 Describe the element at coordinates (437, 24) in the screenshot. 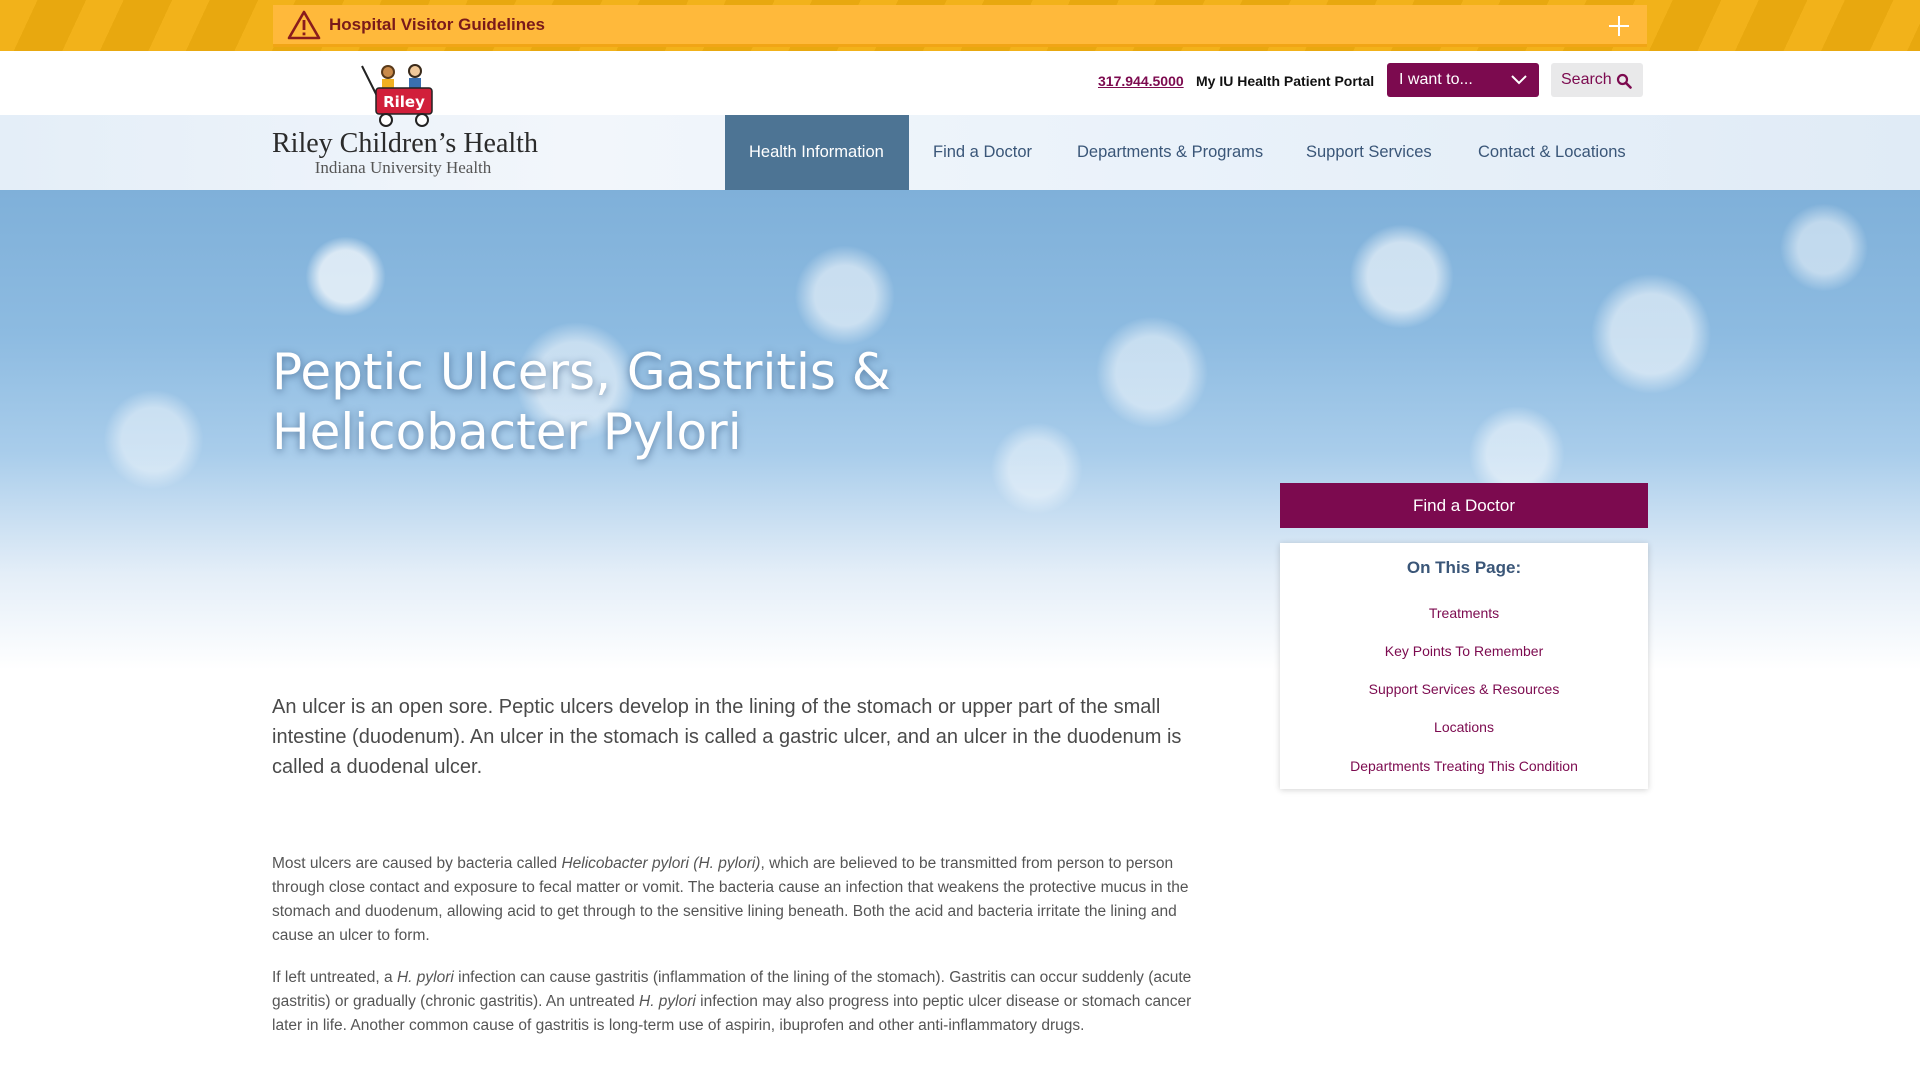

I see `alert-title: Hospital Visitor Guidelines` at that location.